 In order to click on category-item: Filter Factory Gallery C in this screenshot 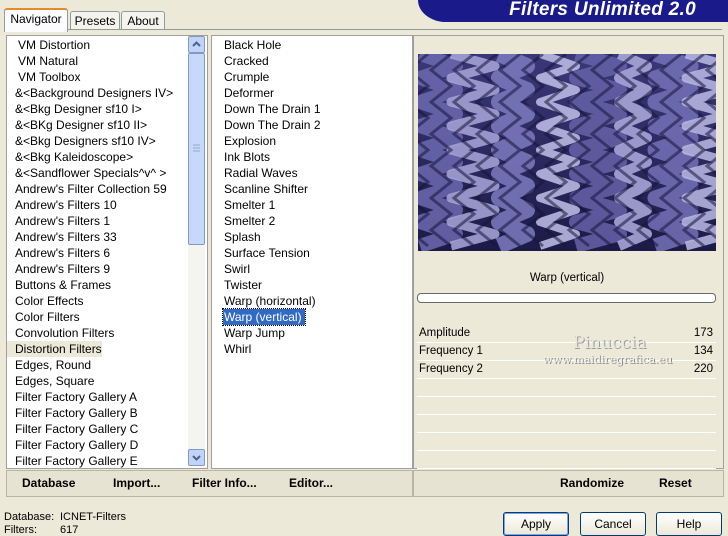, I will do `click(72, 429)`.